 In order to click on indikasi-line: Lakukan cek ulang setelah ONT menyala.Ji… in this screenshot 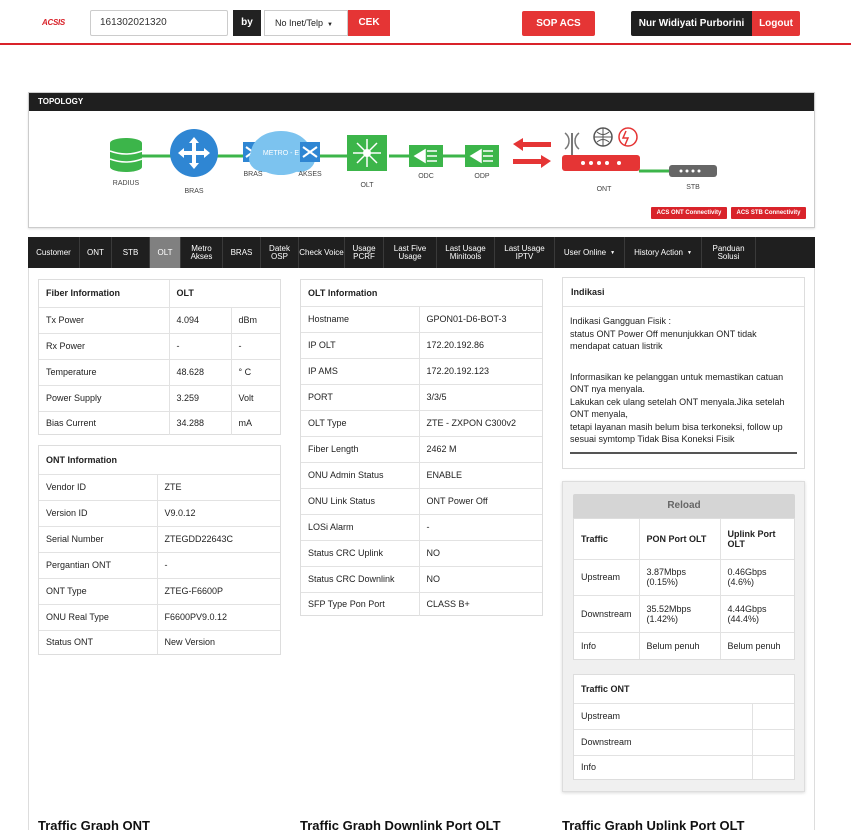, I will do `click(677, 408)`.